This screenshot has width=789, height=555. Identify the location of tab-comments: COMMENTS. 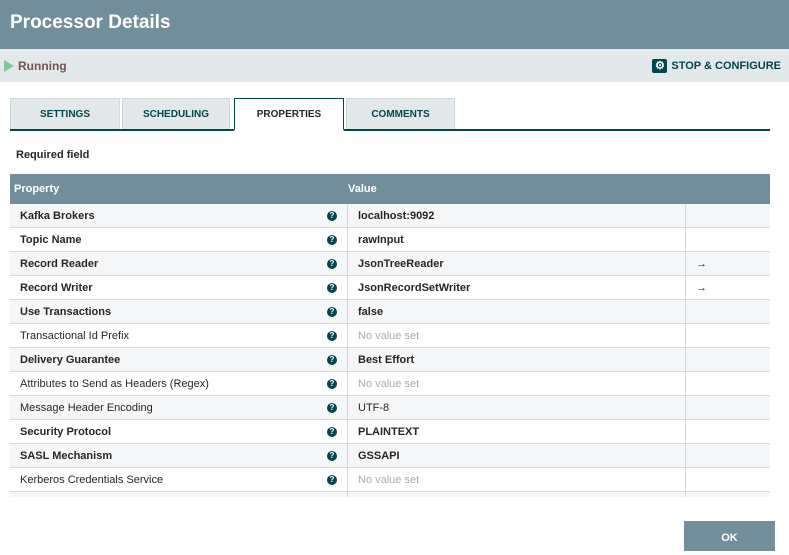
(400, 113).